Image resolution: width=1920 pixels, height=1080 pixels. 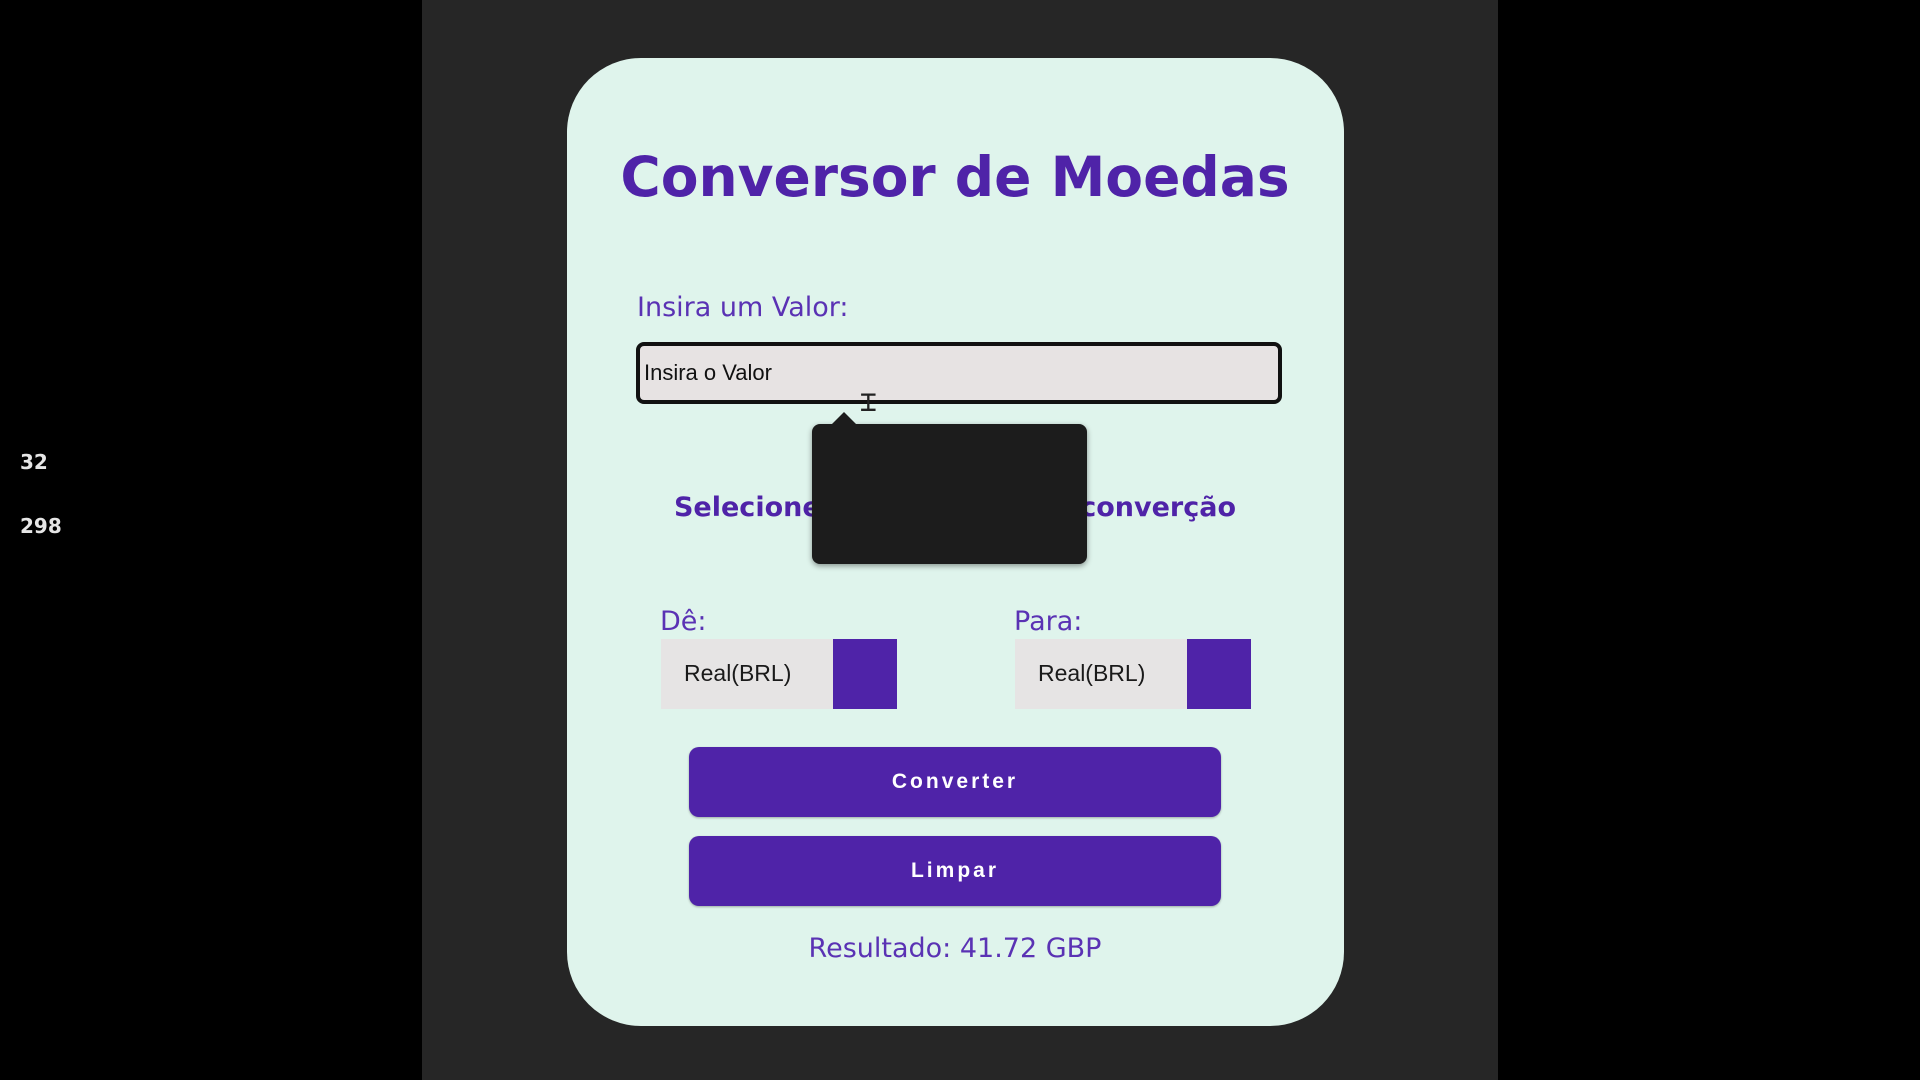 I want to click on to-label: Para:, so click(x=1048, y=621).